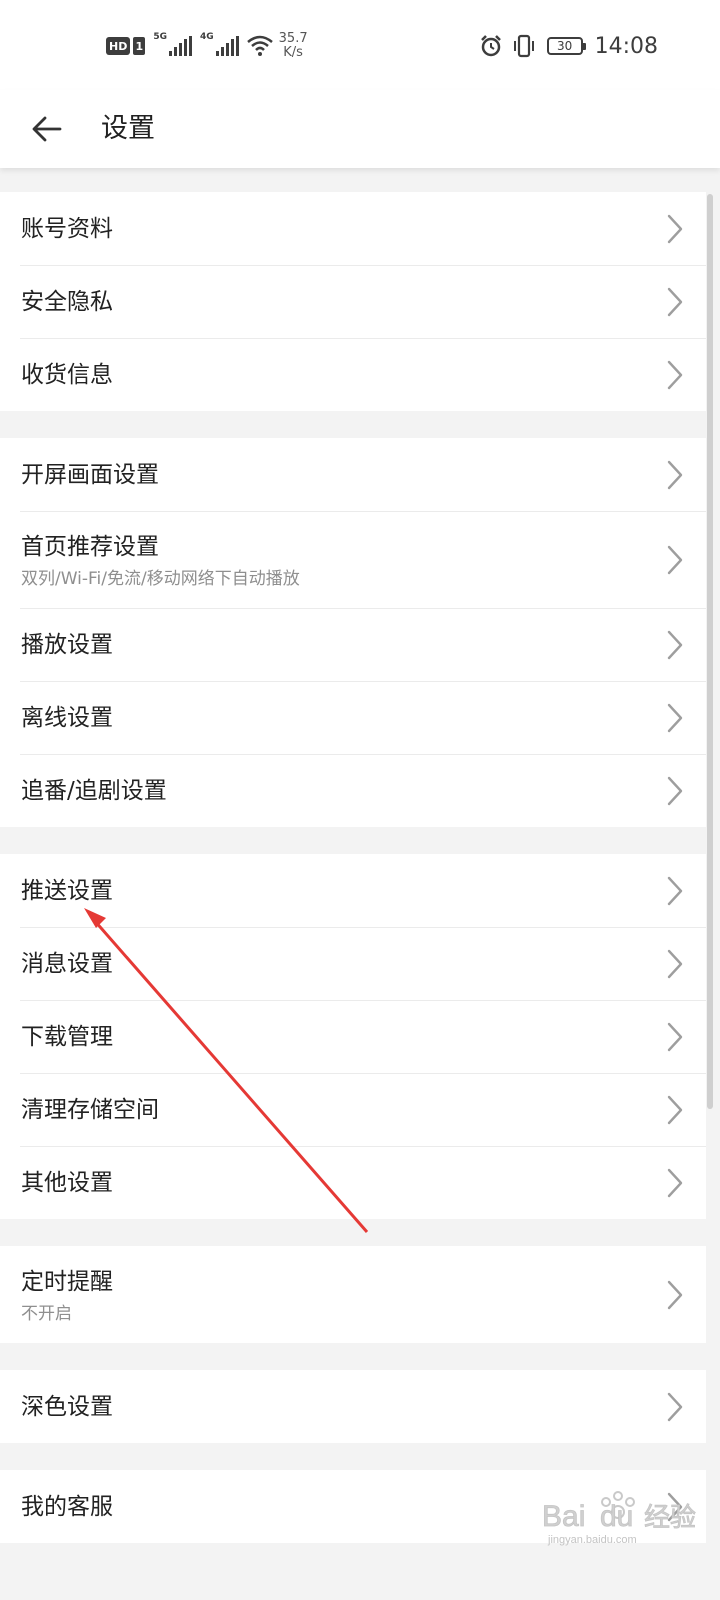 The image size is (720, 1600). I want to click on back-button, so click(47, 129).